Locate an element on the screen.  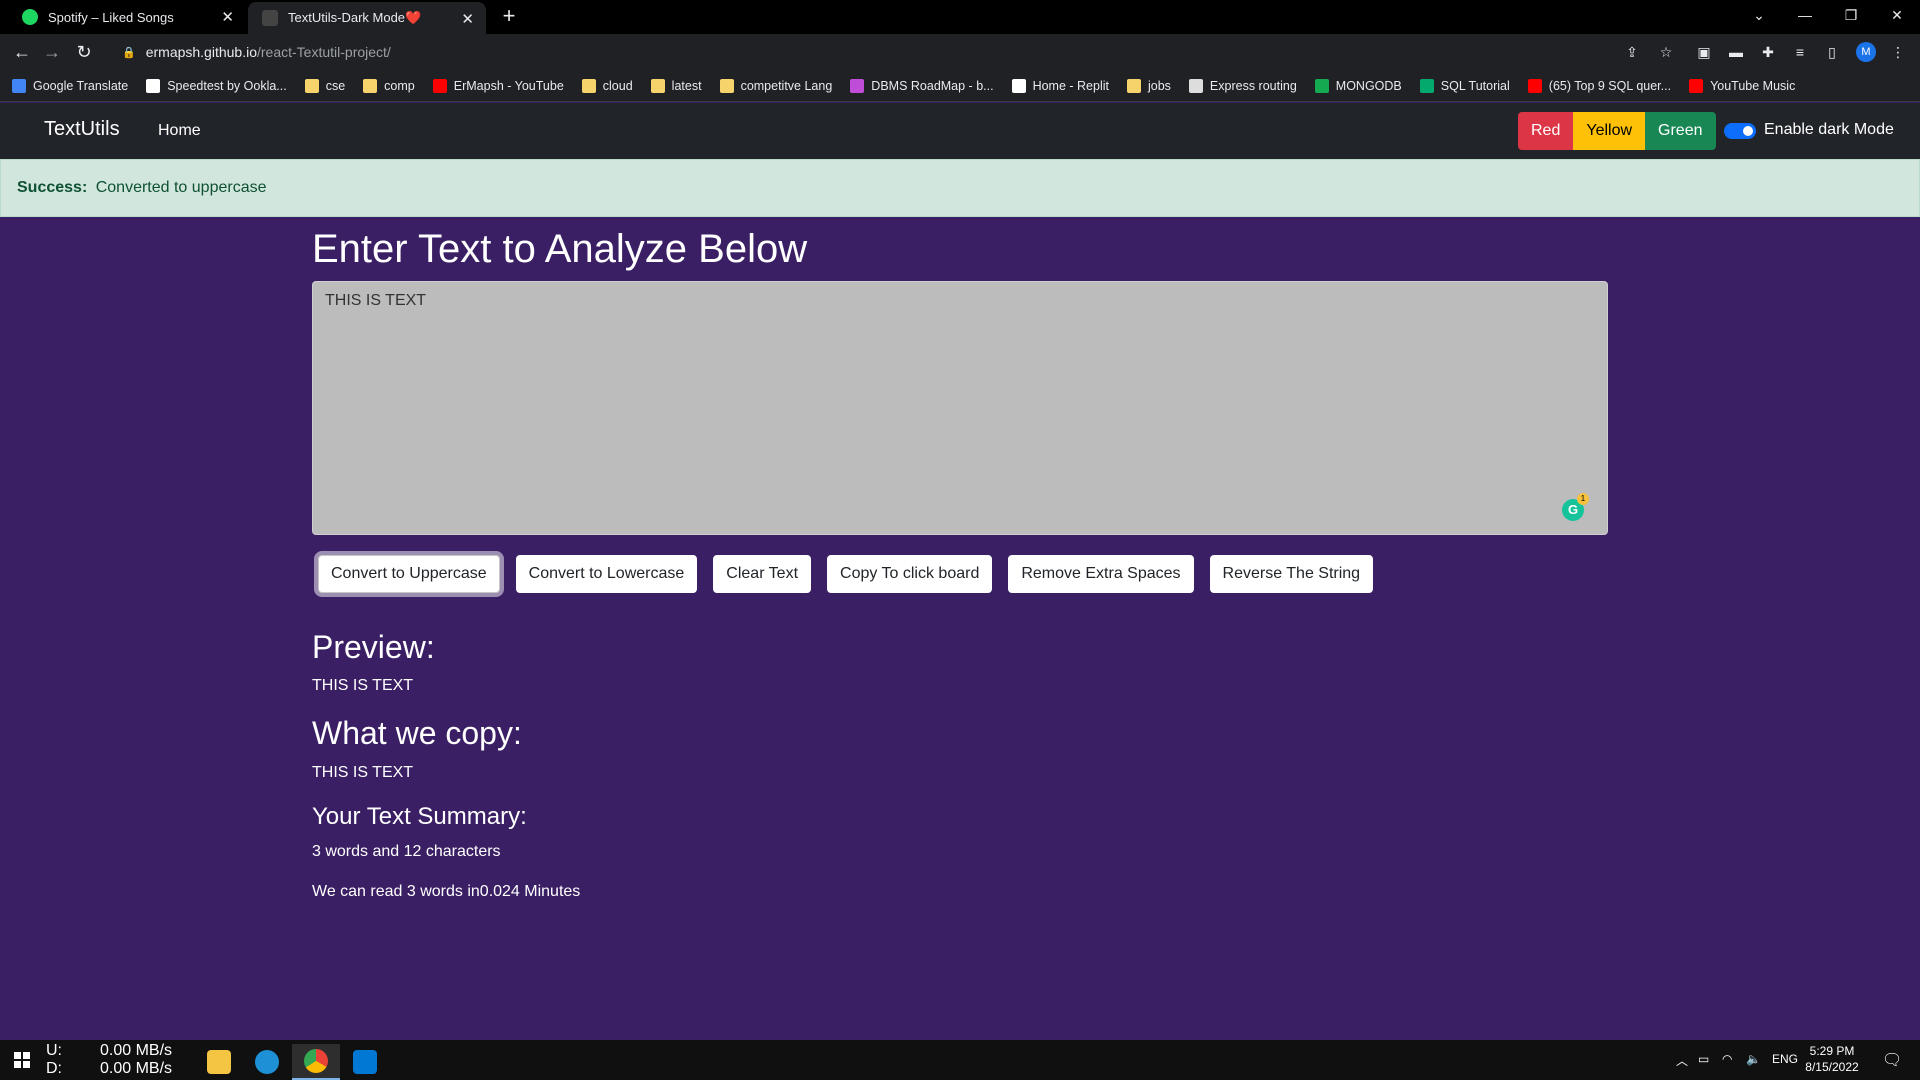
bookmark-label: YouTube Music is located at coordinates (1753, 85).